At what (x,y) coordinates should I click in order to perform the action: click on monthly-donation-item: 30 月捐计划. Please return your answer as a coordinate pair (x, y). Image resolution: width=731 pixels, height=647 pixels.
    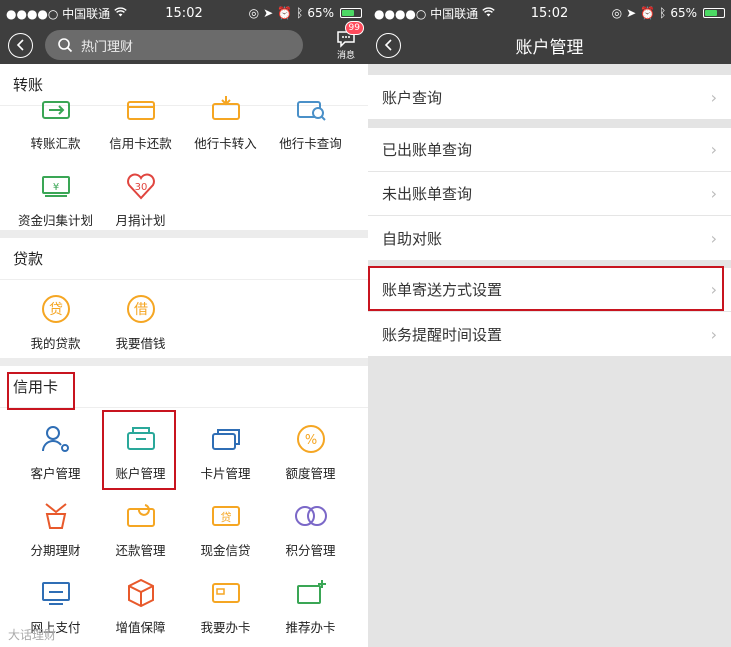
    Looking at the image, I should click on (140, 199).